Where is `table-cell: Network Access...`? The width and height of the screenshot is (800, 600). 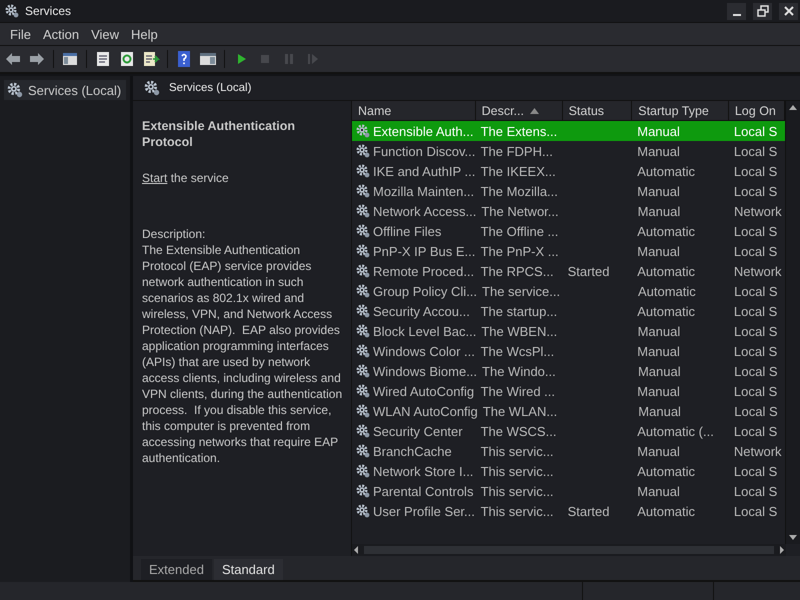
table-cell: Network Access... is located at coordinates (424, 211).